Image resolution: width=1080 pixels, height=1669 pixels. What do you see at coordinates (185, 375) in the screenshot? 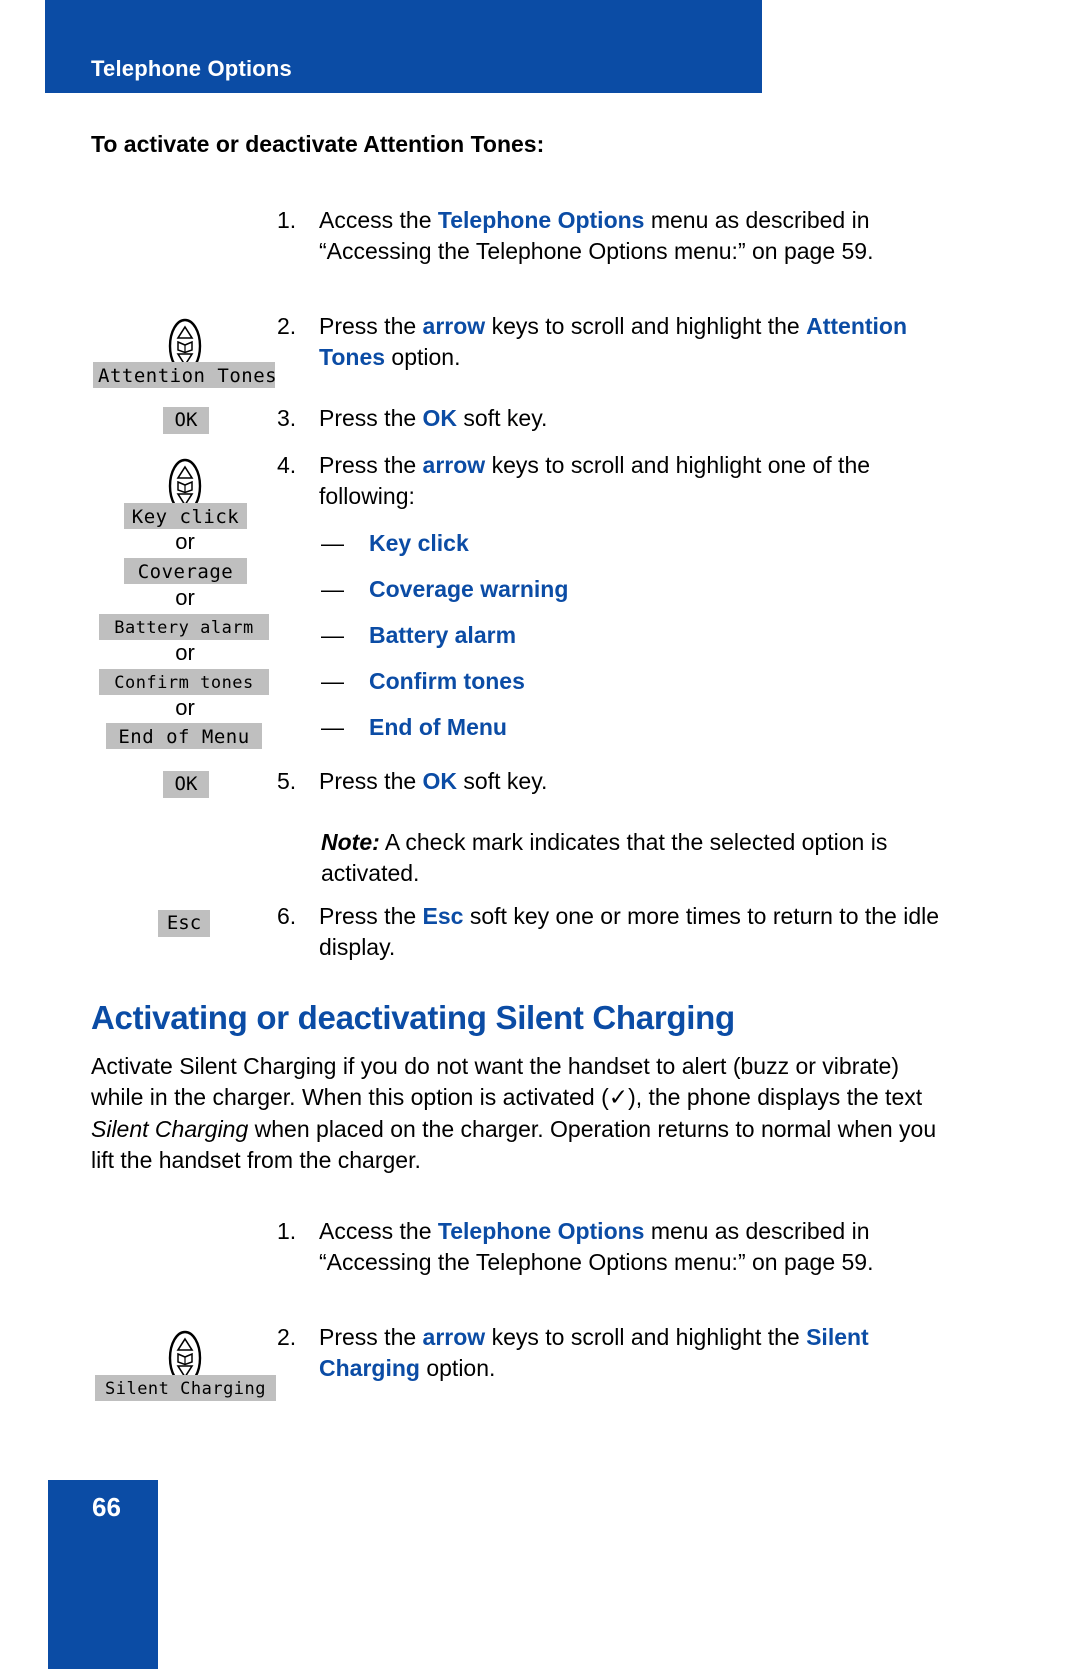
I see `lcd-attention-tones: Attention Tones` at bounding box center [185, 375].